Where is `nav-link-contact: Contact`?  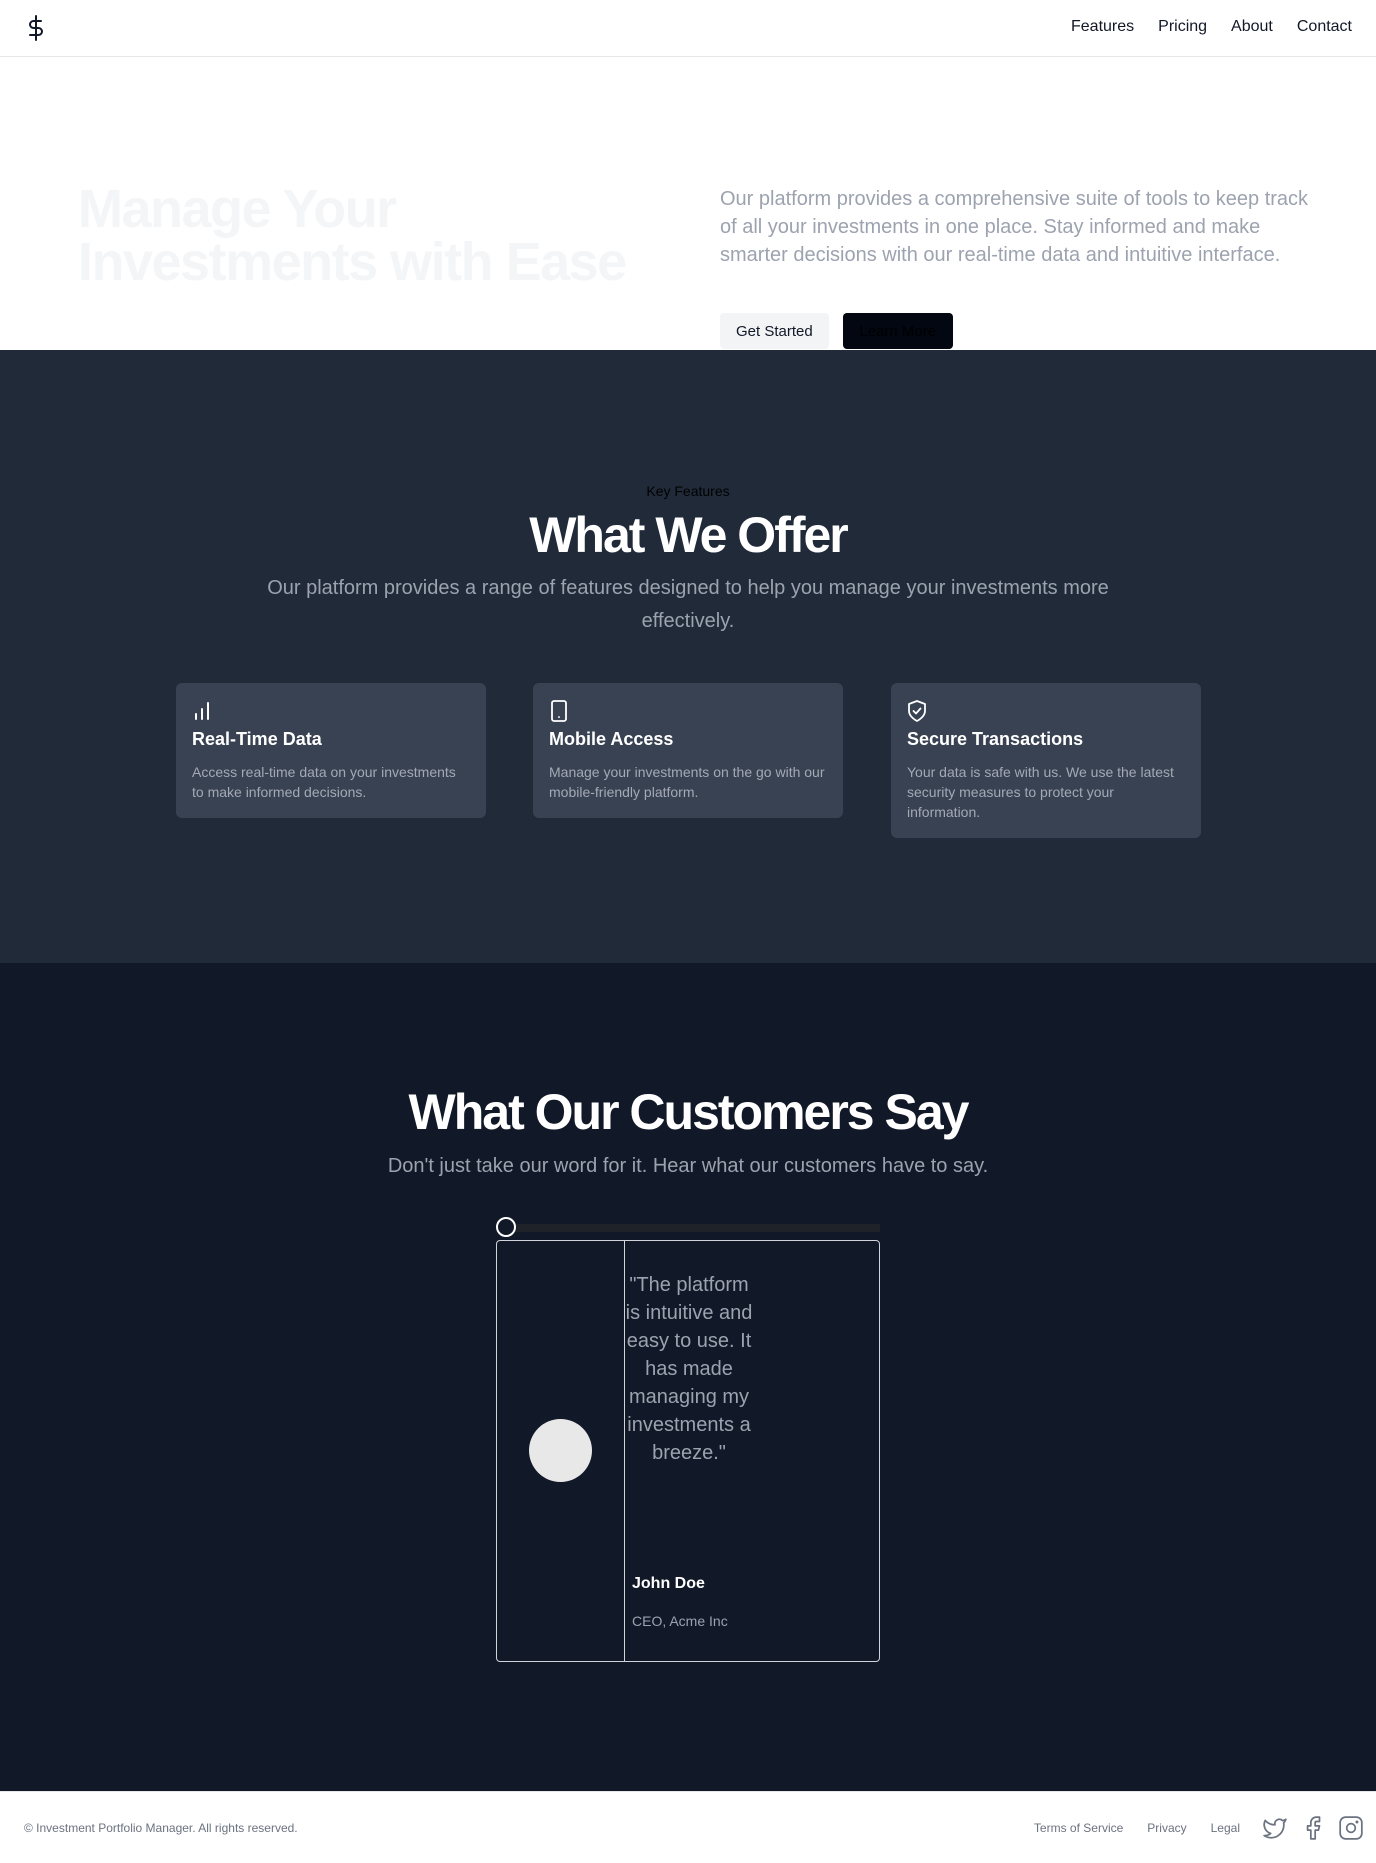 nav-link-contact: Contact is located at coordinates (1324, 27).